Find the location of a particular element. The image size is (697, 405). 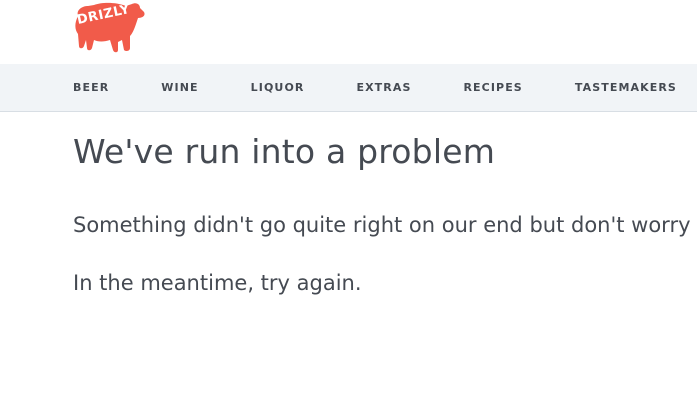

nav-item-wine: WINE is located at coordinates (179, 87).